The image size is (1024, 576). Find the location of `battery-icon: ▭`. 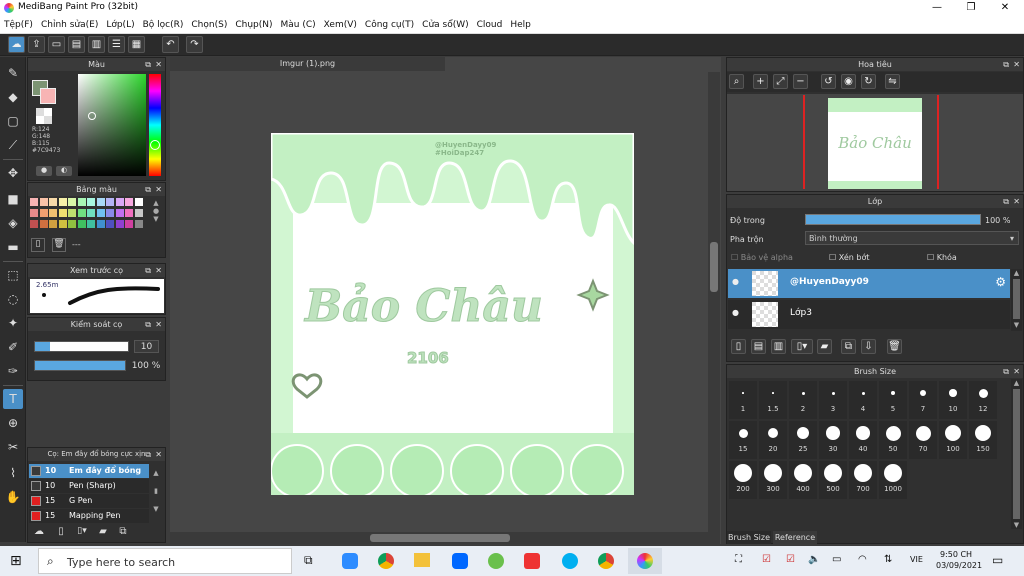

battery-icon: ▭ is located at coordinates (836, 559).